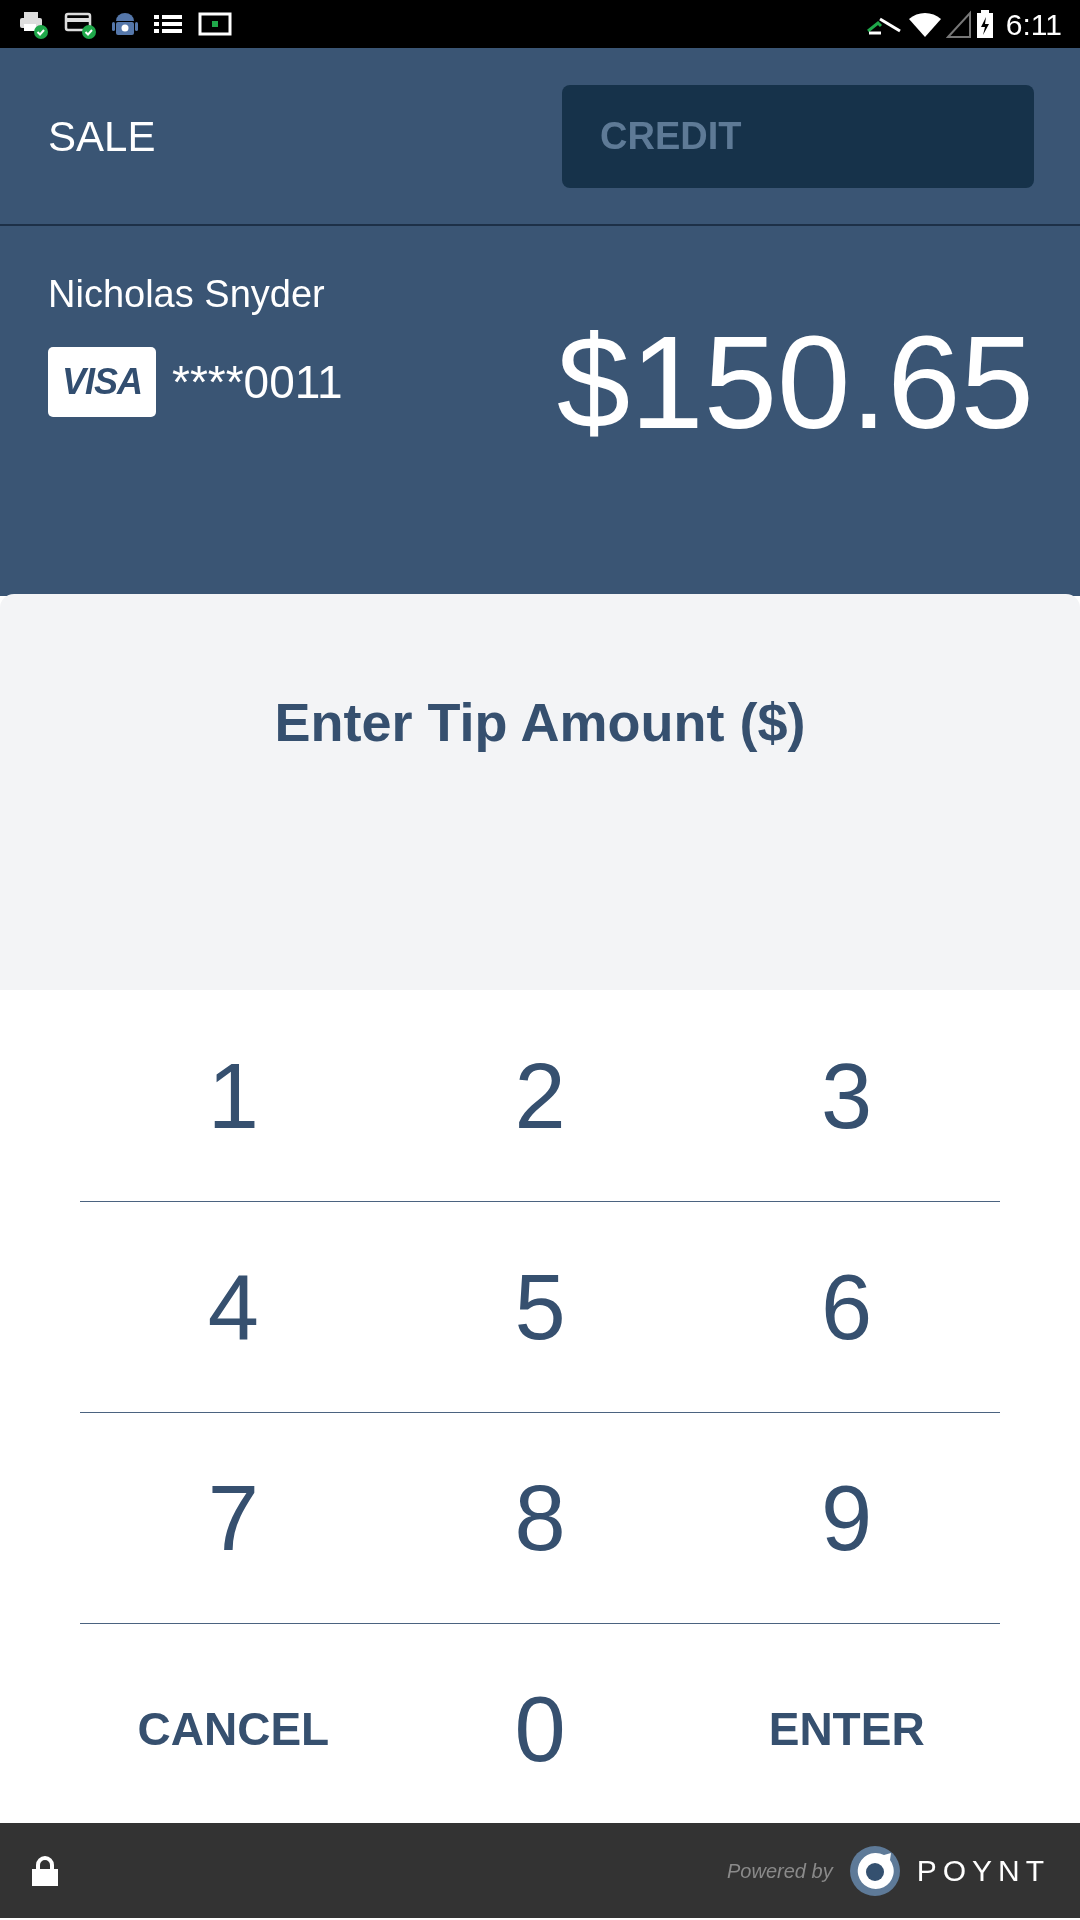  I want to click on digit-key: 2, so click(540, 1095).